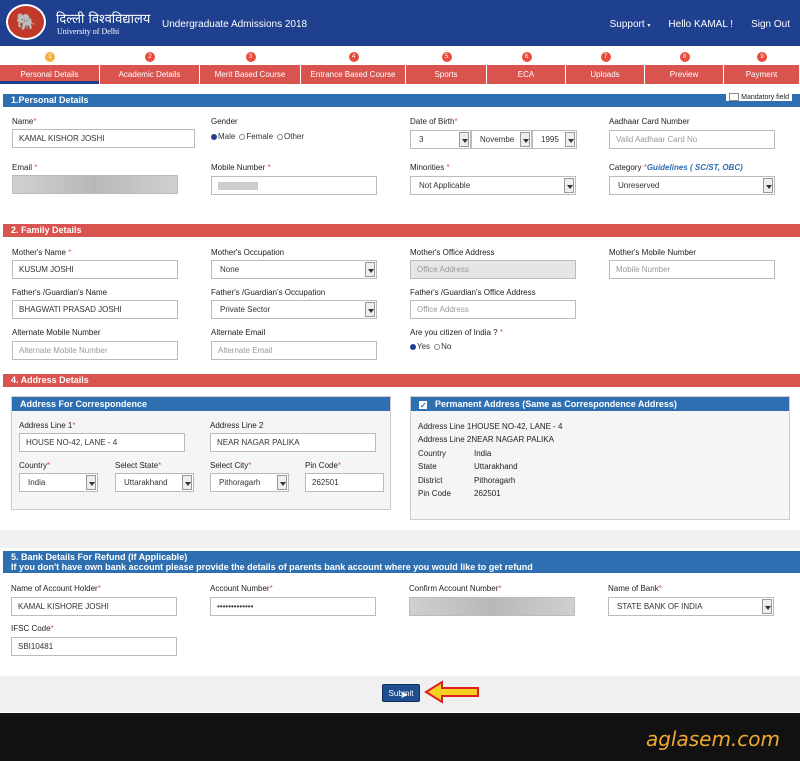  What do you see at coordinates (526, 67) in the screenshot?
I see `tab-eca: 6 ECA` at bounding box center [526, 67].